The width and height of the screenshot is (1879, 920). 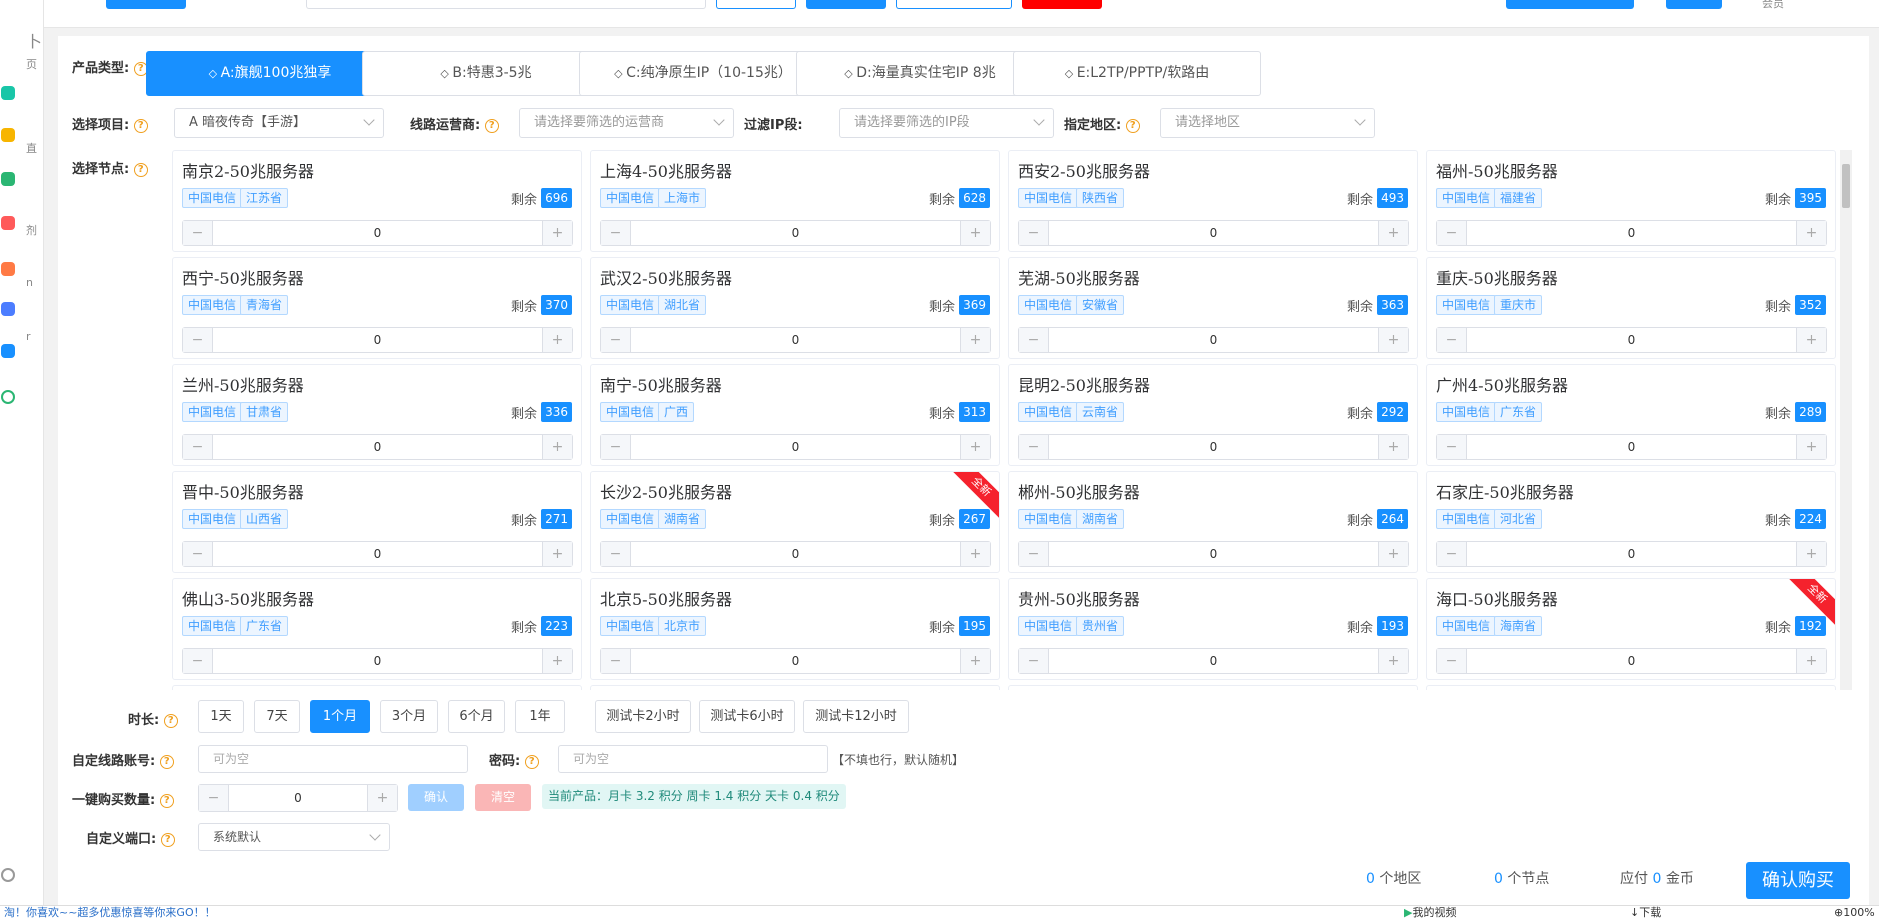 I want to click on duration-option: 3个月, so click(x=409, y=716).